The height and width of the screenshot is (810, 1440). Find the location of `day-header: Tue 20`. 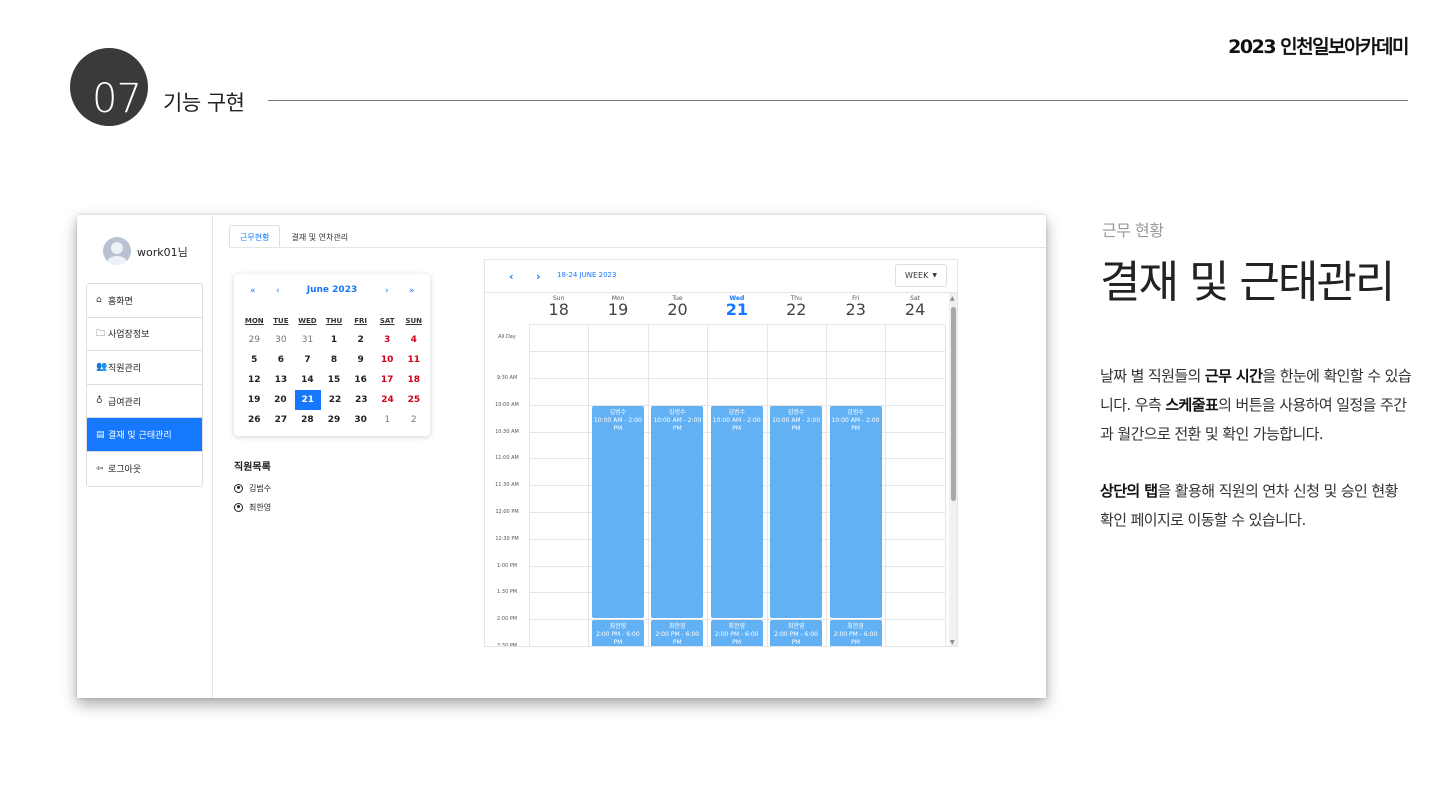

day-header: Tue 20 is located at coordinates (677, 306).